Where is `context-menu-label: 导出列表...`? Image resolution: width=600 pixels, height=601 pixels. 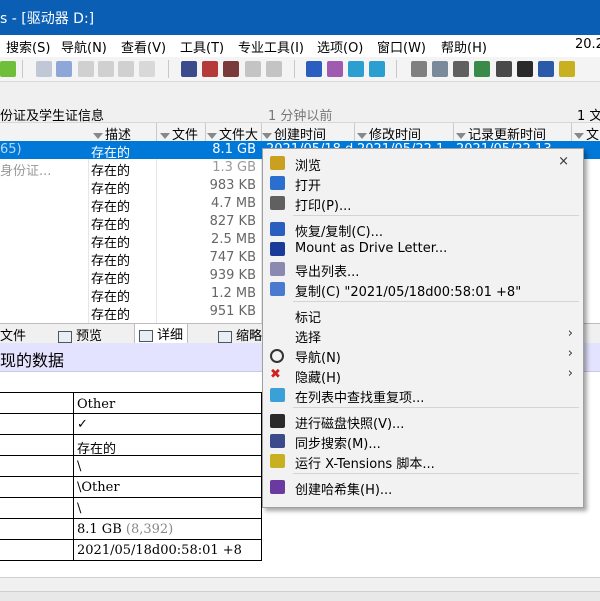
context-menu-label: 导出列表... is located at coordinates (327, 272).